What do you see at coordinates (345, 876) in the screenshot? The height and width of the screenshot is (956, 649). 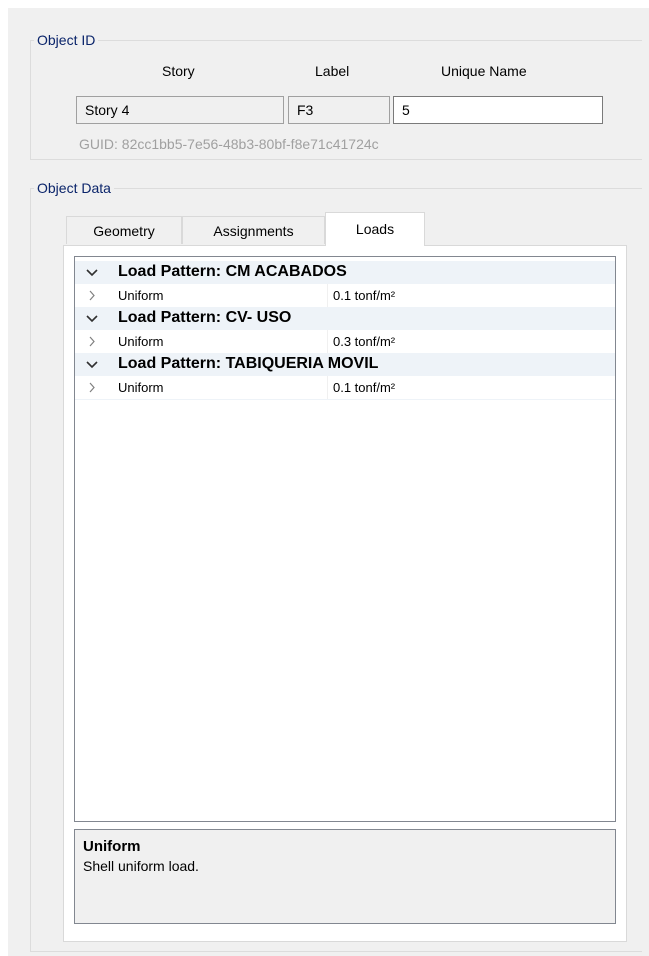 I see `description-pane: Uniform Shell uniform load.` at bounding box center [345, 876].